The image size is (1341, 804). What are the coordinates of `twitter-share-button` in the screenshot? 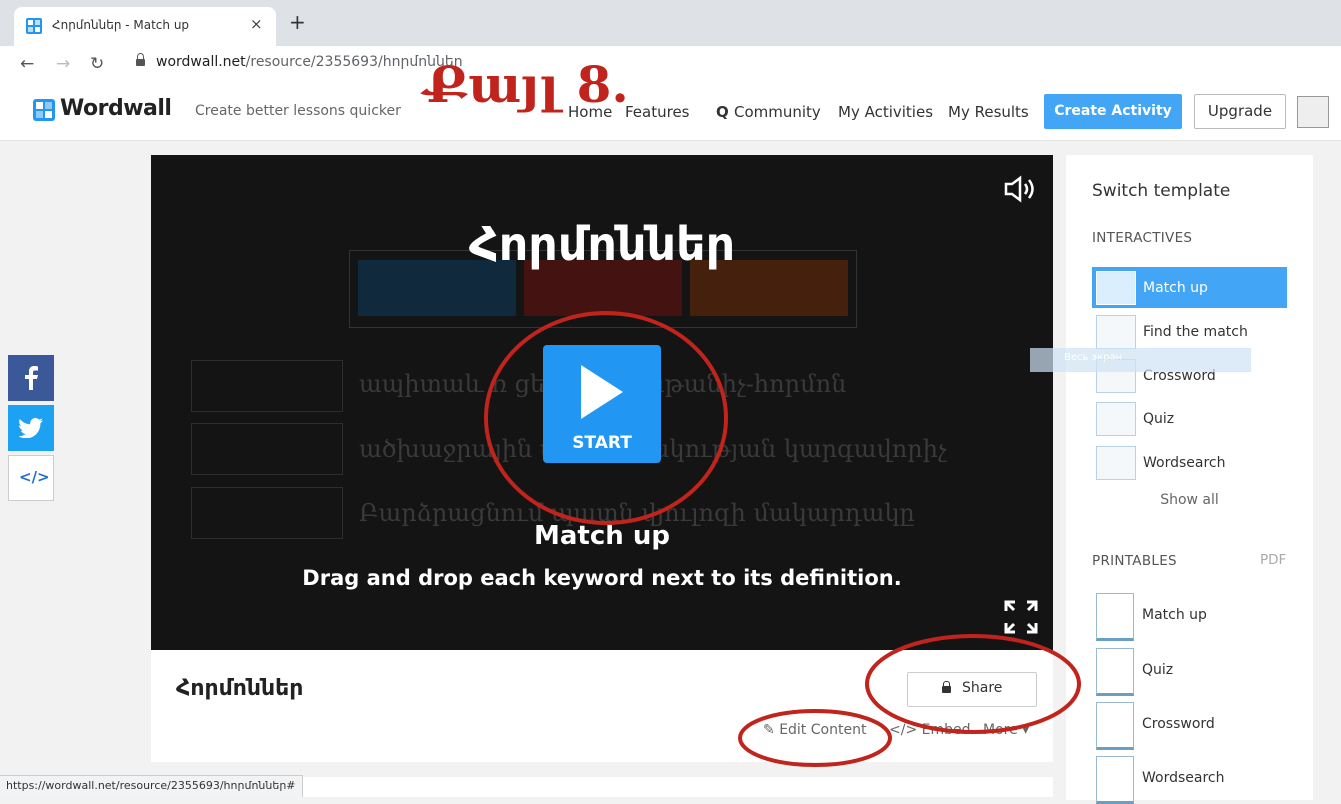 It's located at (31, 428).